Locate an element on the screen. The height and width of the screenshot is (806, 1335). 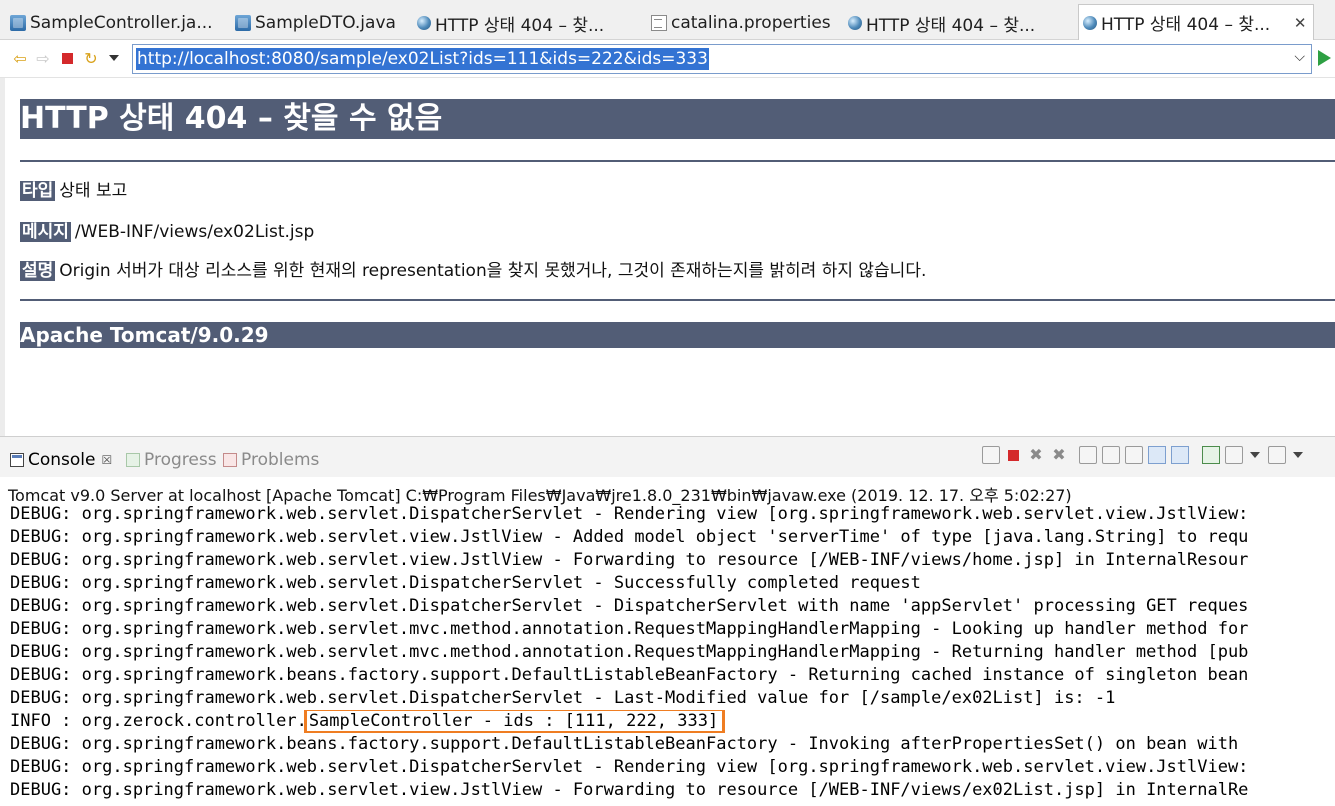
tab-label: catalina.properties is located at coordinates (751, 23).